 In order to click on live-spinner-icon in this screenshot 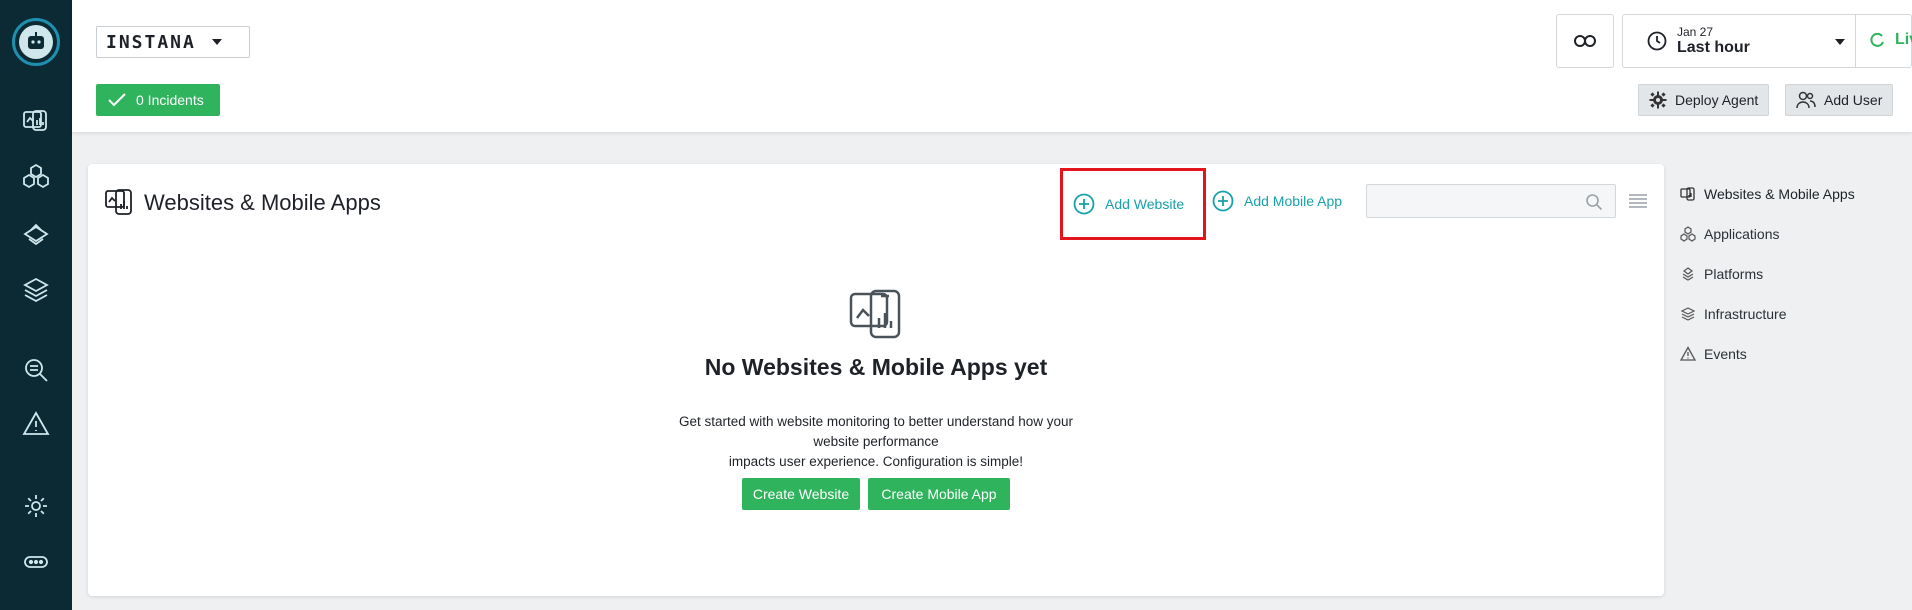, I will do `click(1877, 39)`.